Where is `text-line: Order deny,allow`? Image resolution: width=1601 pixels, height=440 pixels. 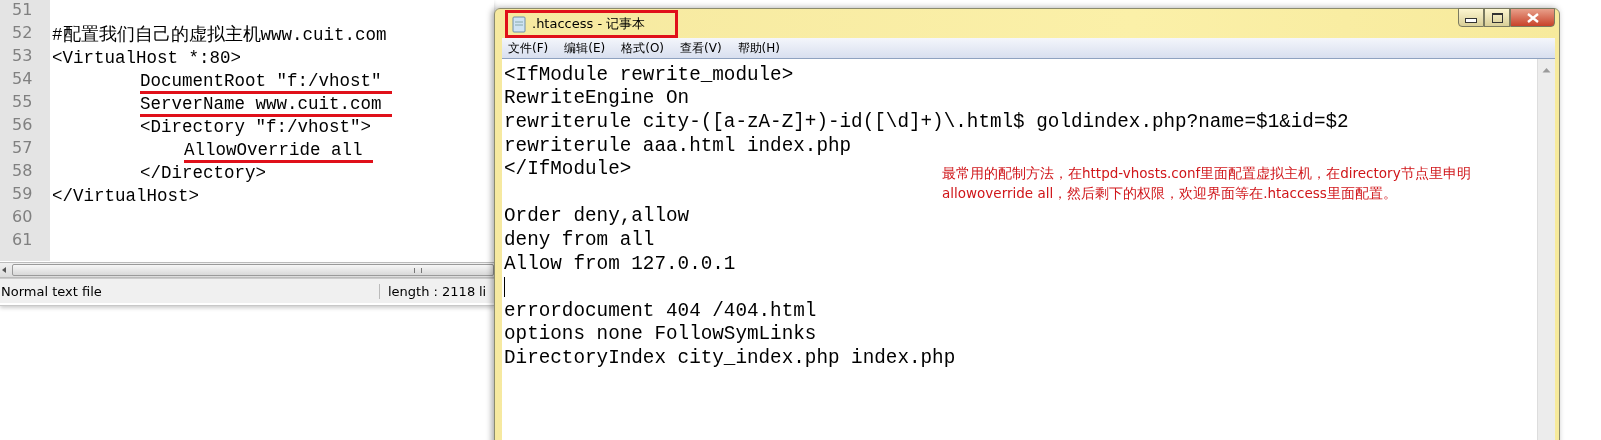
text-line: Order deny,allow is located at coordinates (597, 216).